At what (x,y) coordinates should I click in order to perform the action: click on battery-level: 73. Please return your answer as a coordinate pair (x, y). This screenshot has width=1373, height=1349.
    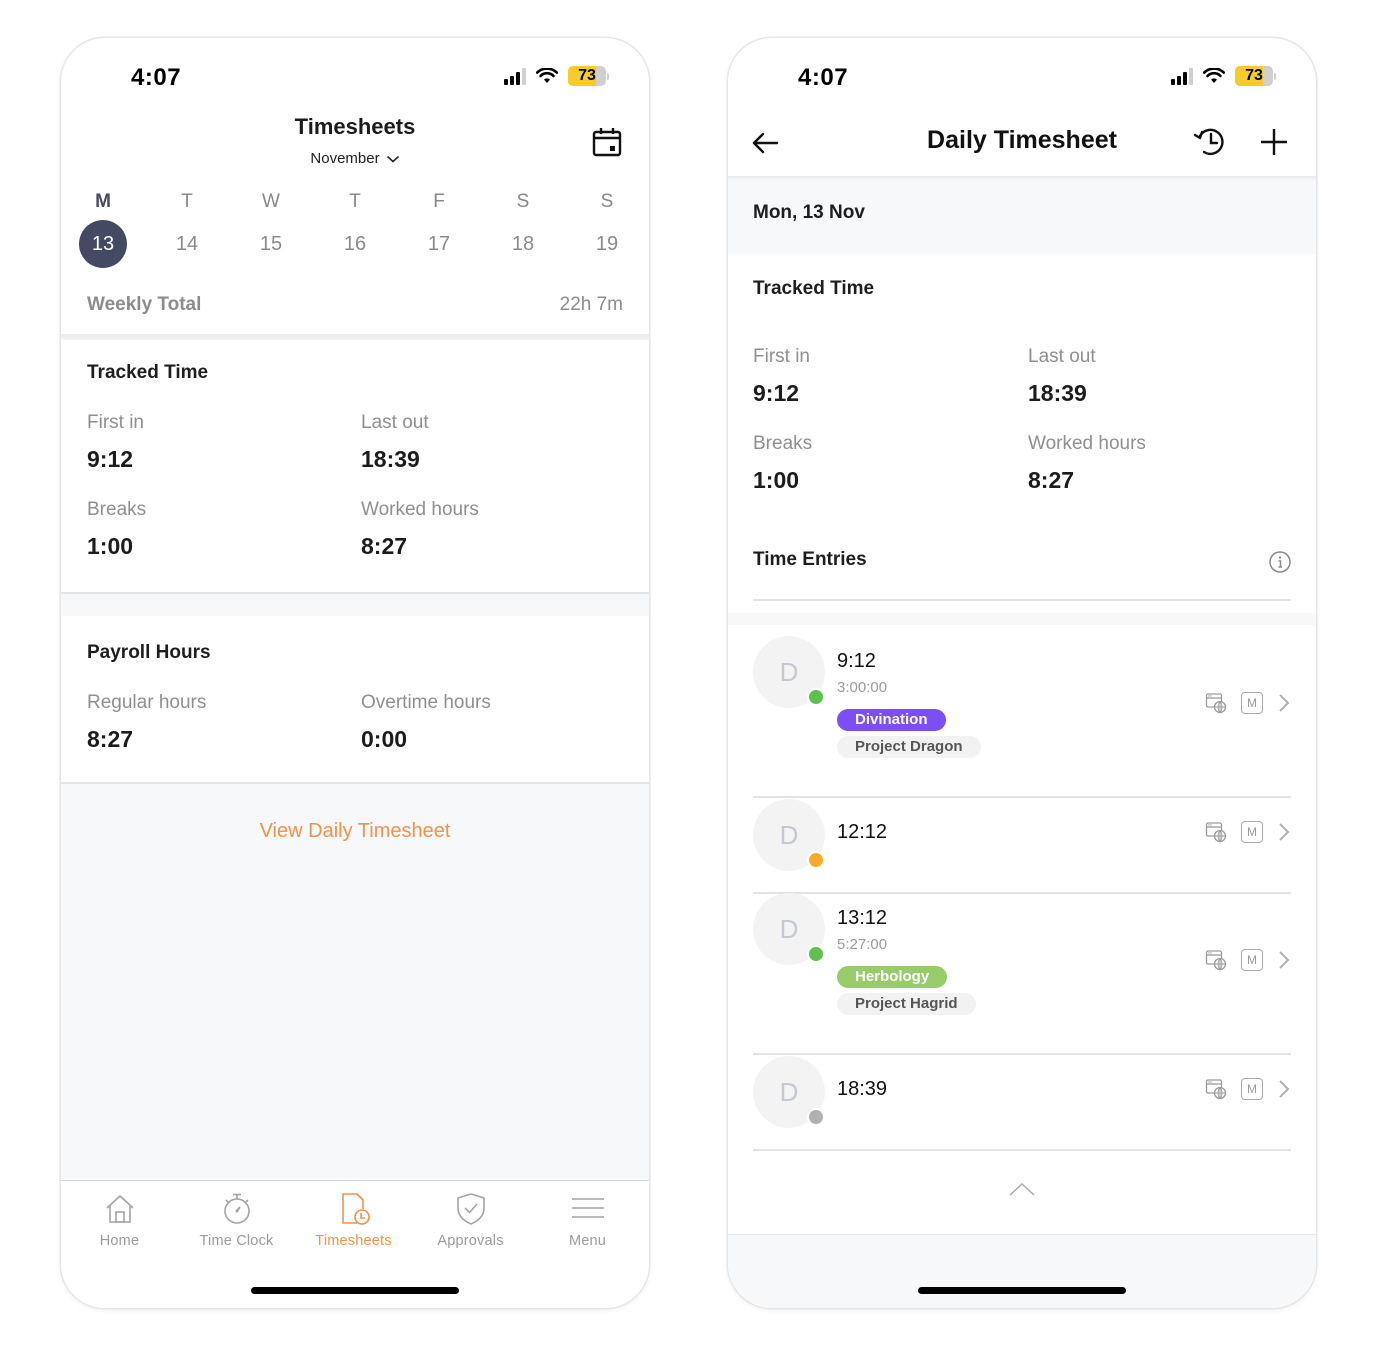
    Looking at the image, I should click on (587, 75).